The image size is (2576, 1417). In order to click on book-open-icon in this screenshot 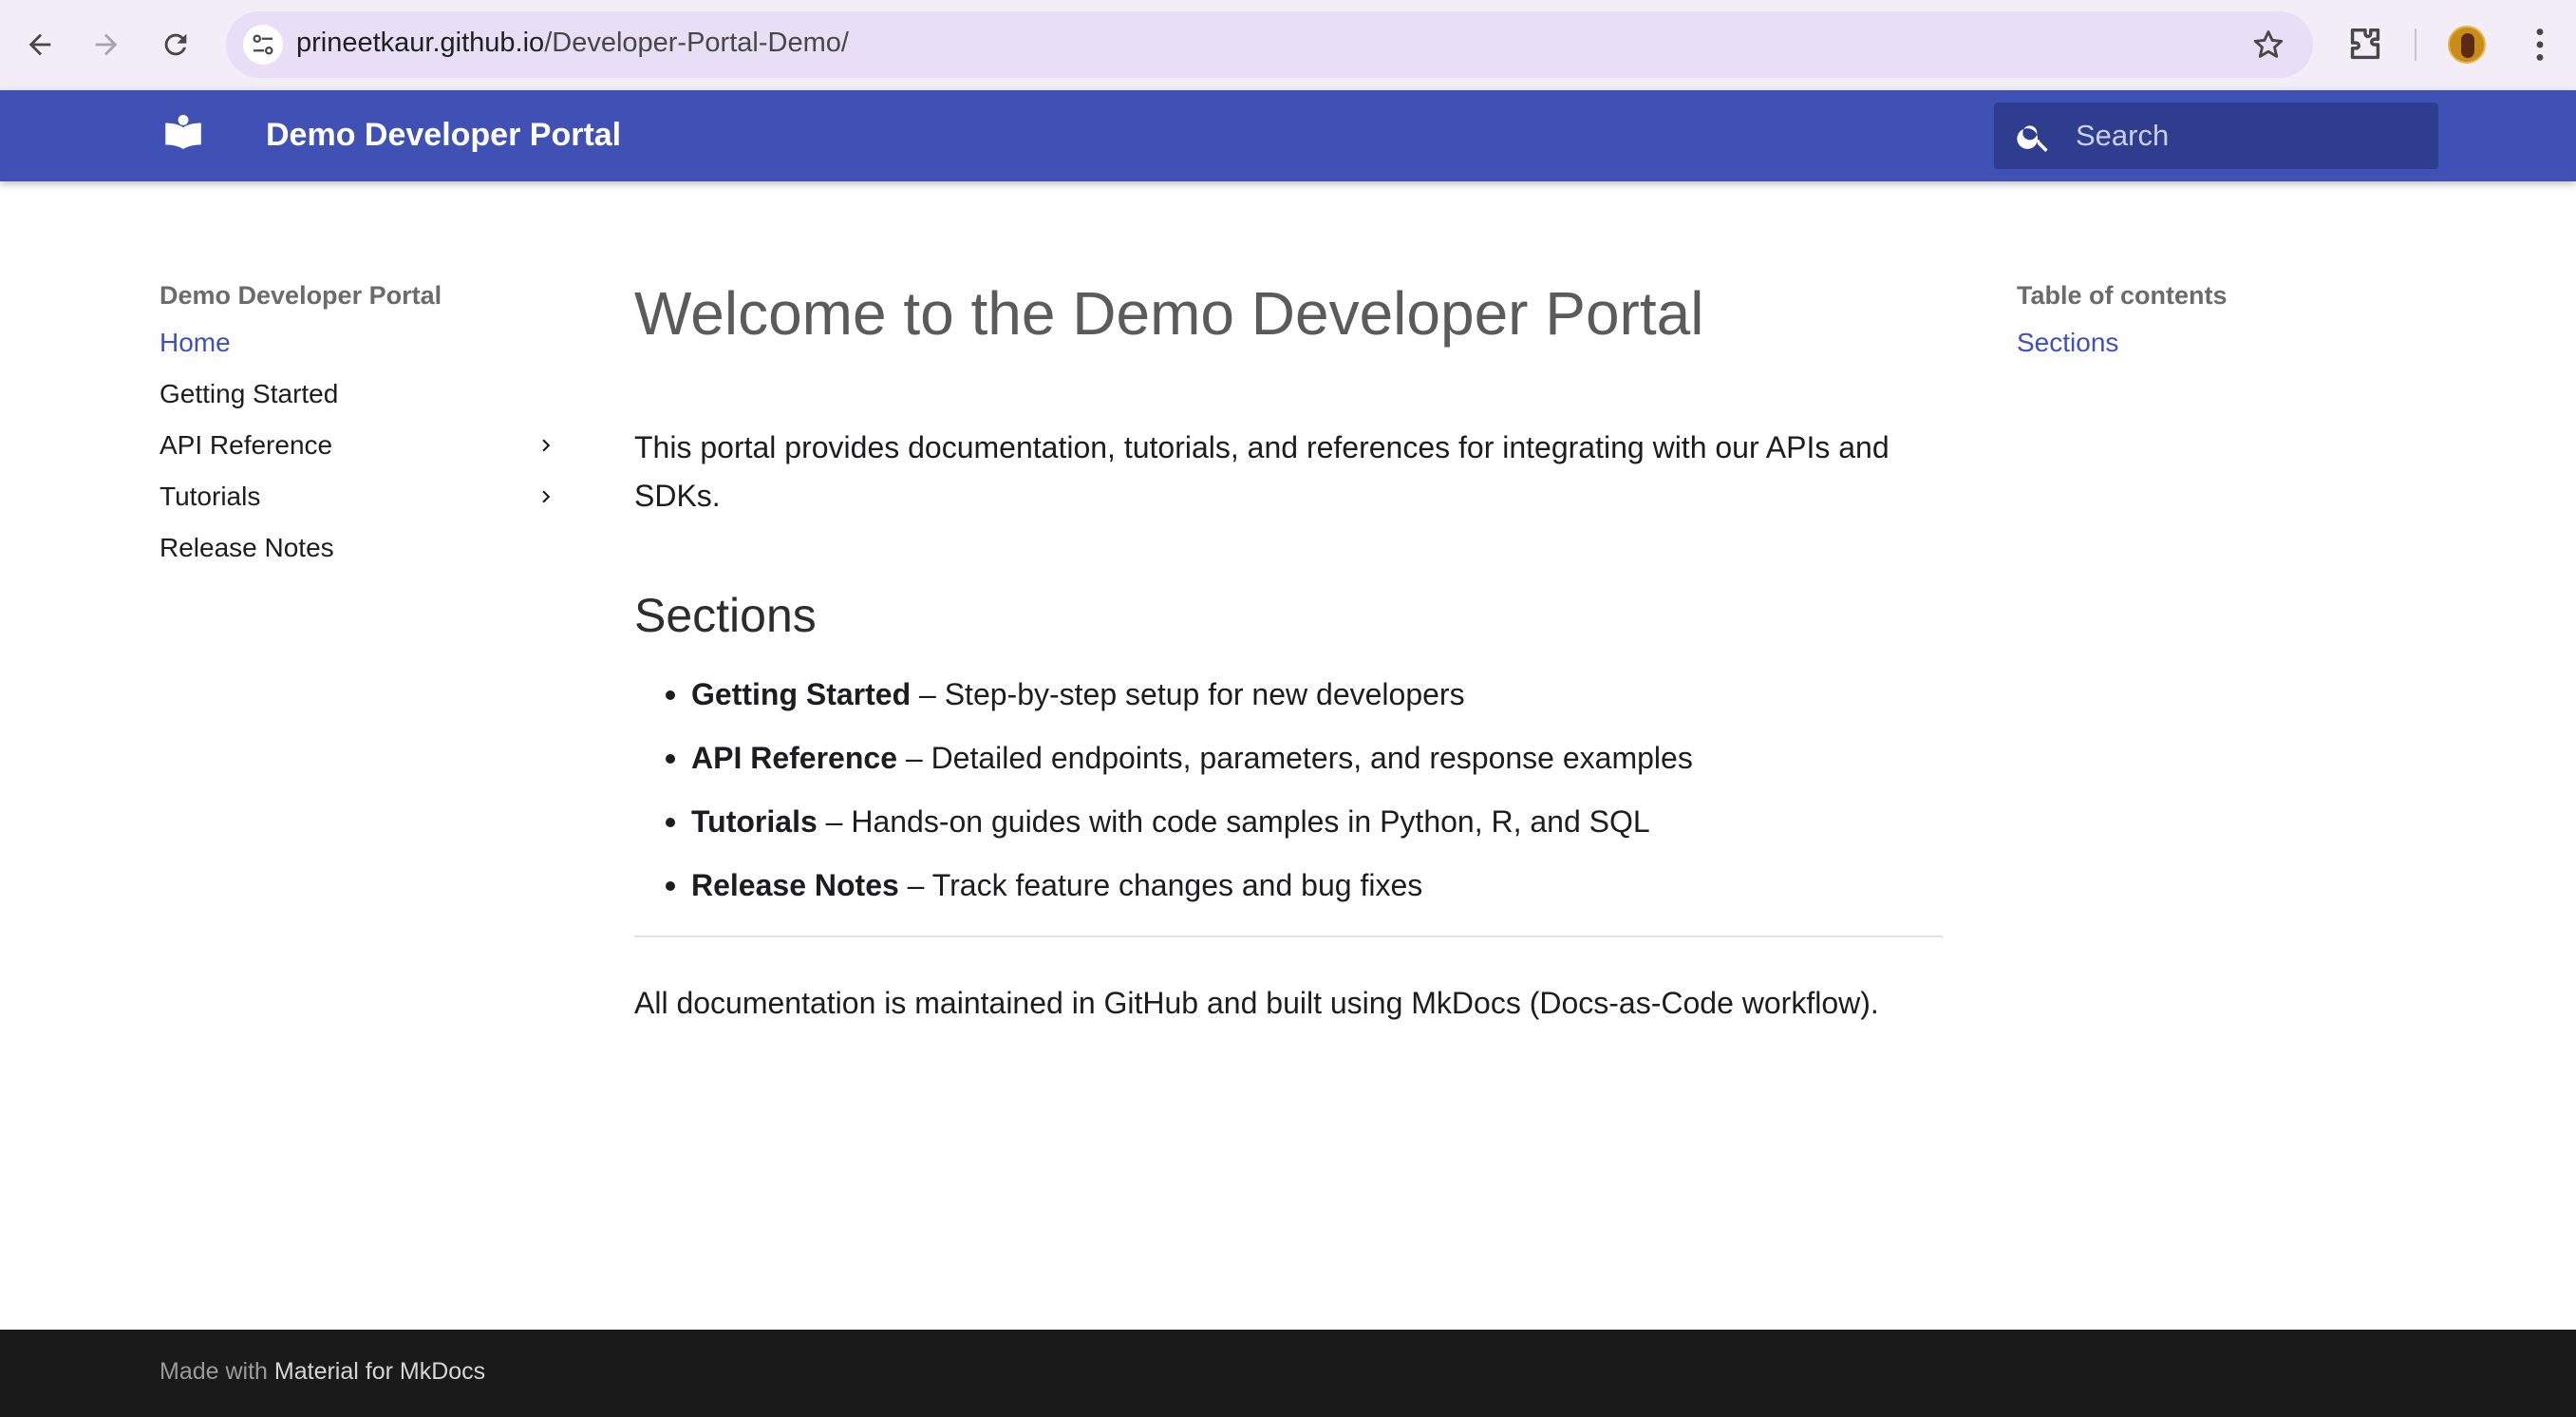, I will do `click(183, 135)`.